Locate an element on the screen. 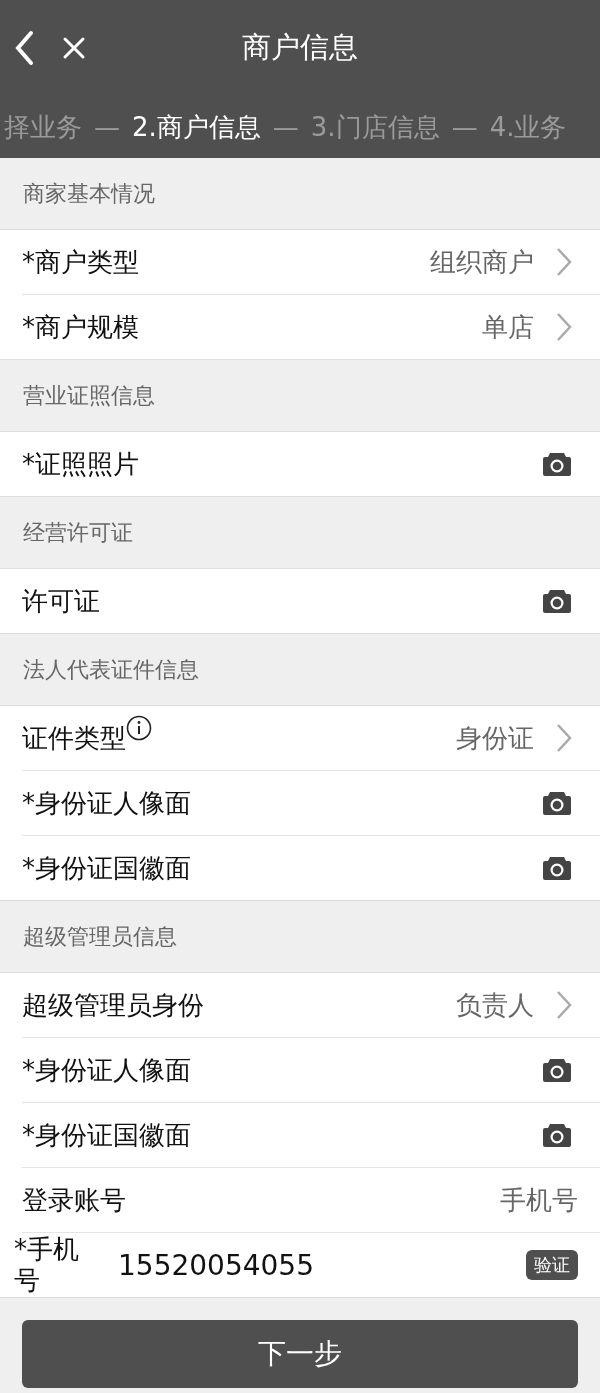  field-label: 登录账号 is located at coordinates (74, 1200).